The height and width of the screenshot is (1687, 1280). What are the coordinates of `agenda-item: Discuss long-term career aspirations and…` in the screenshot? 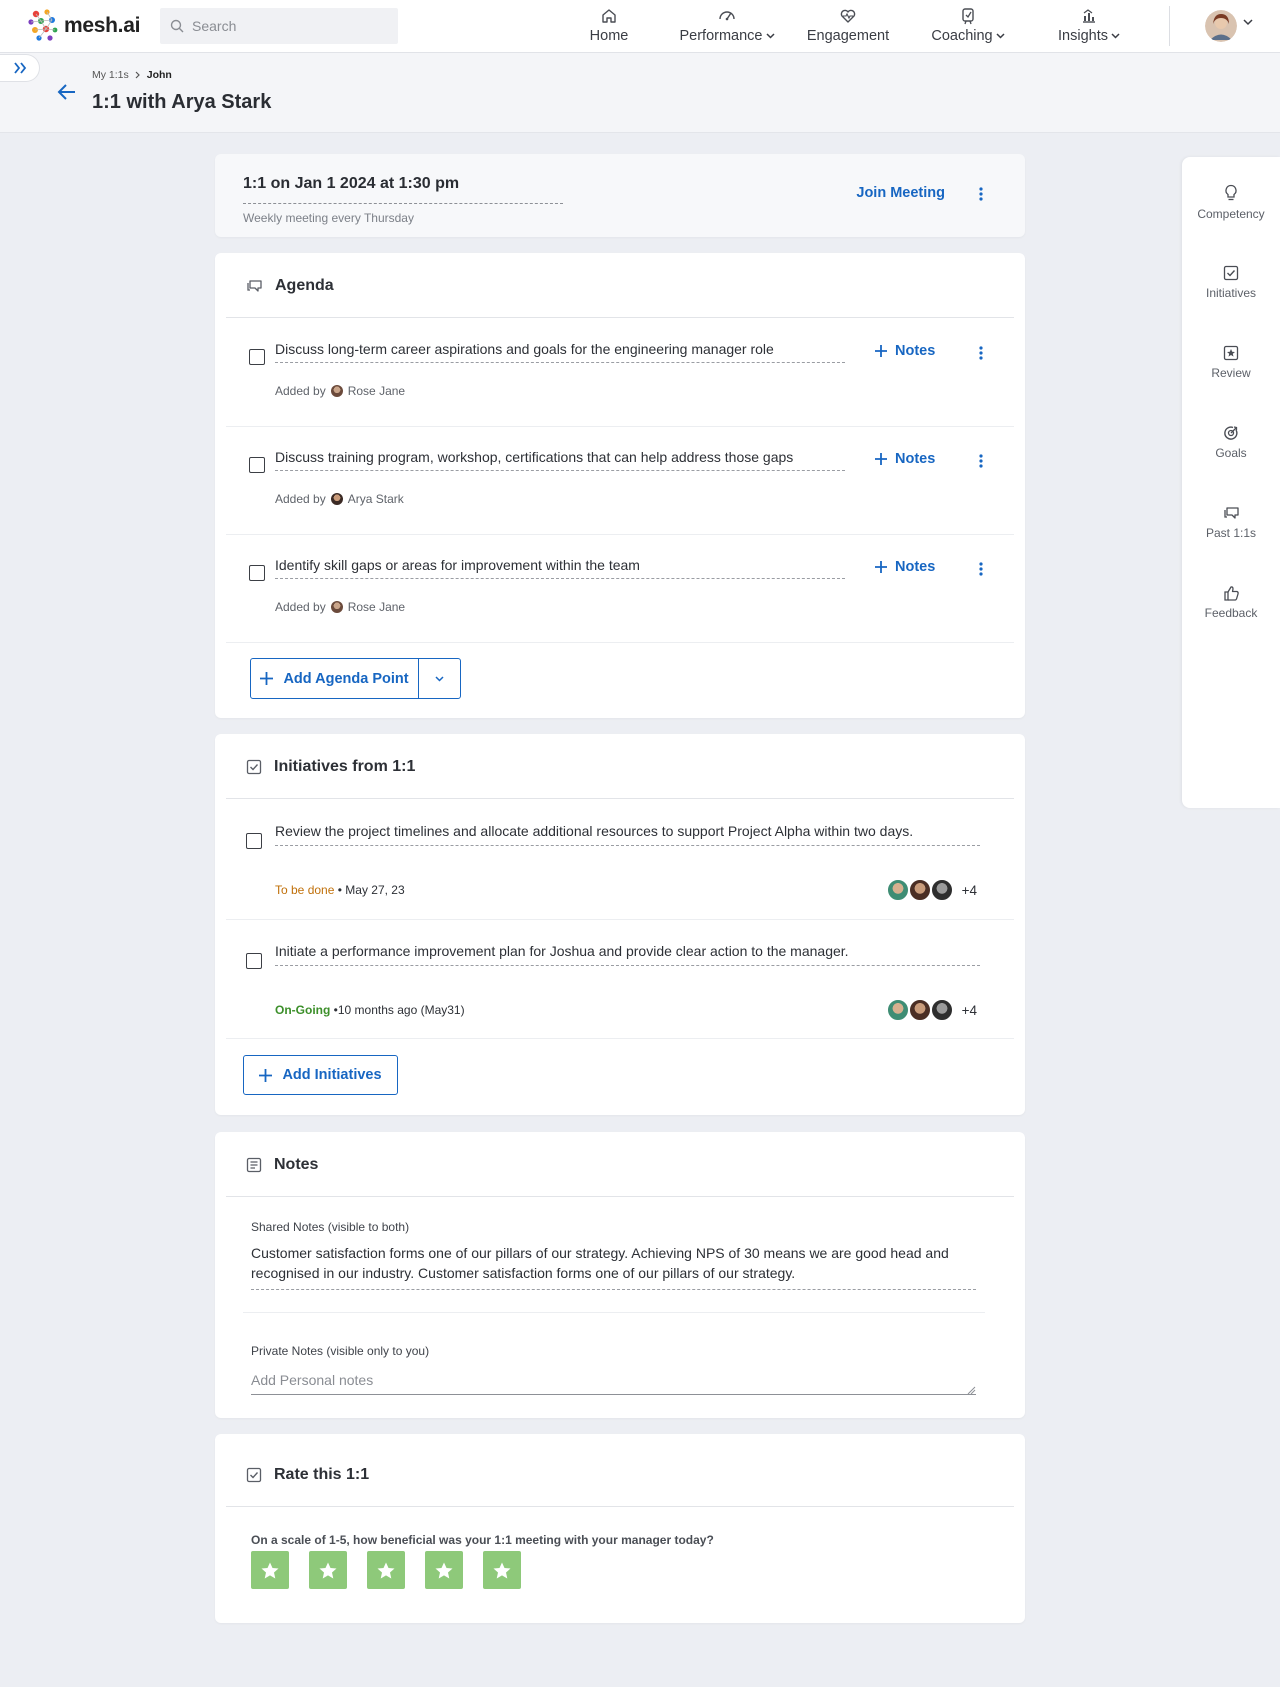 It's located at (620, 373).